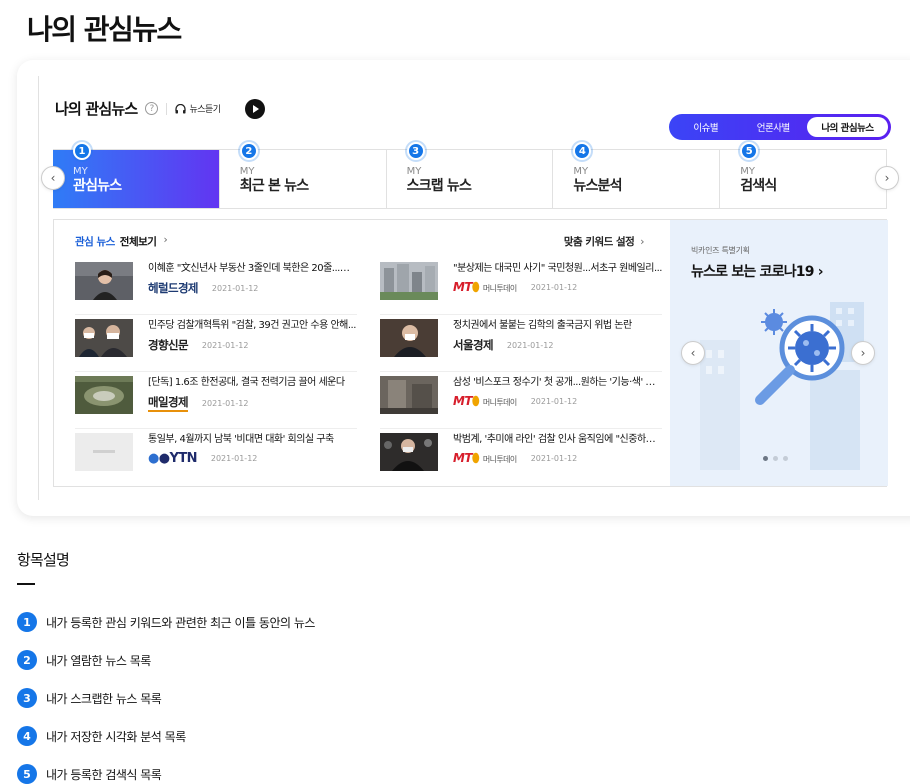 Image resolution: width=910 pixels, height=784 pixels. What do you see at coordinates (635, 175) in the screenshot?
I see `tab-news-analysis: 4 MY 뉴스분석` at bounding box center [635, 175].